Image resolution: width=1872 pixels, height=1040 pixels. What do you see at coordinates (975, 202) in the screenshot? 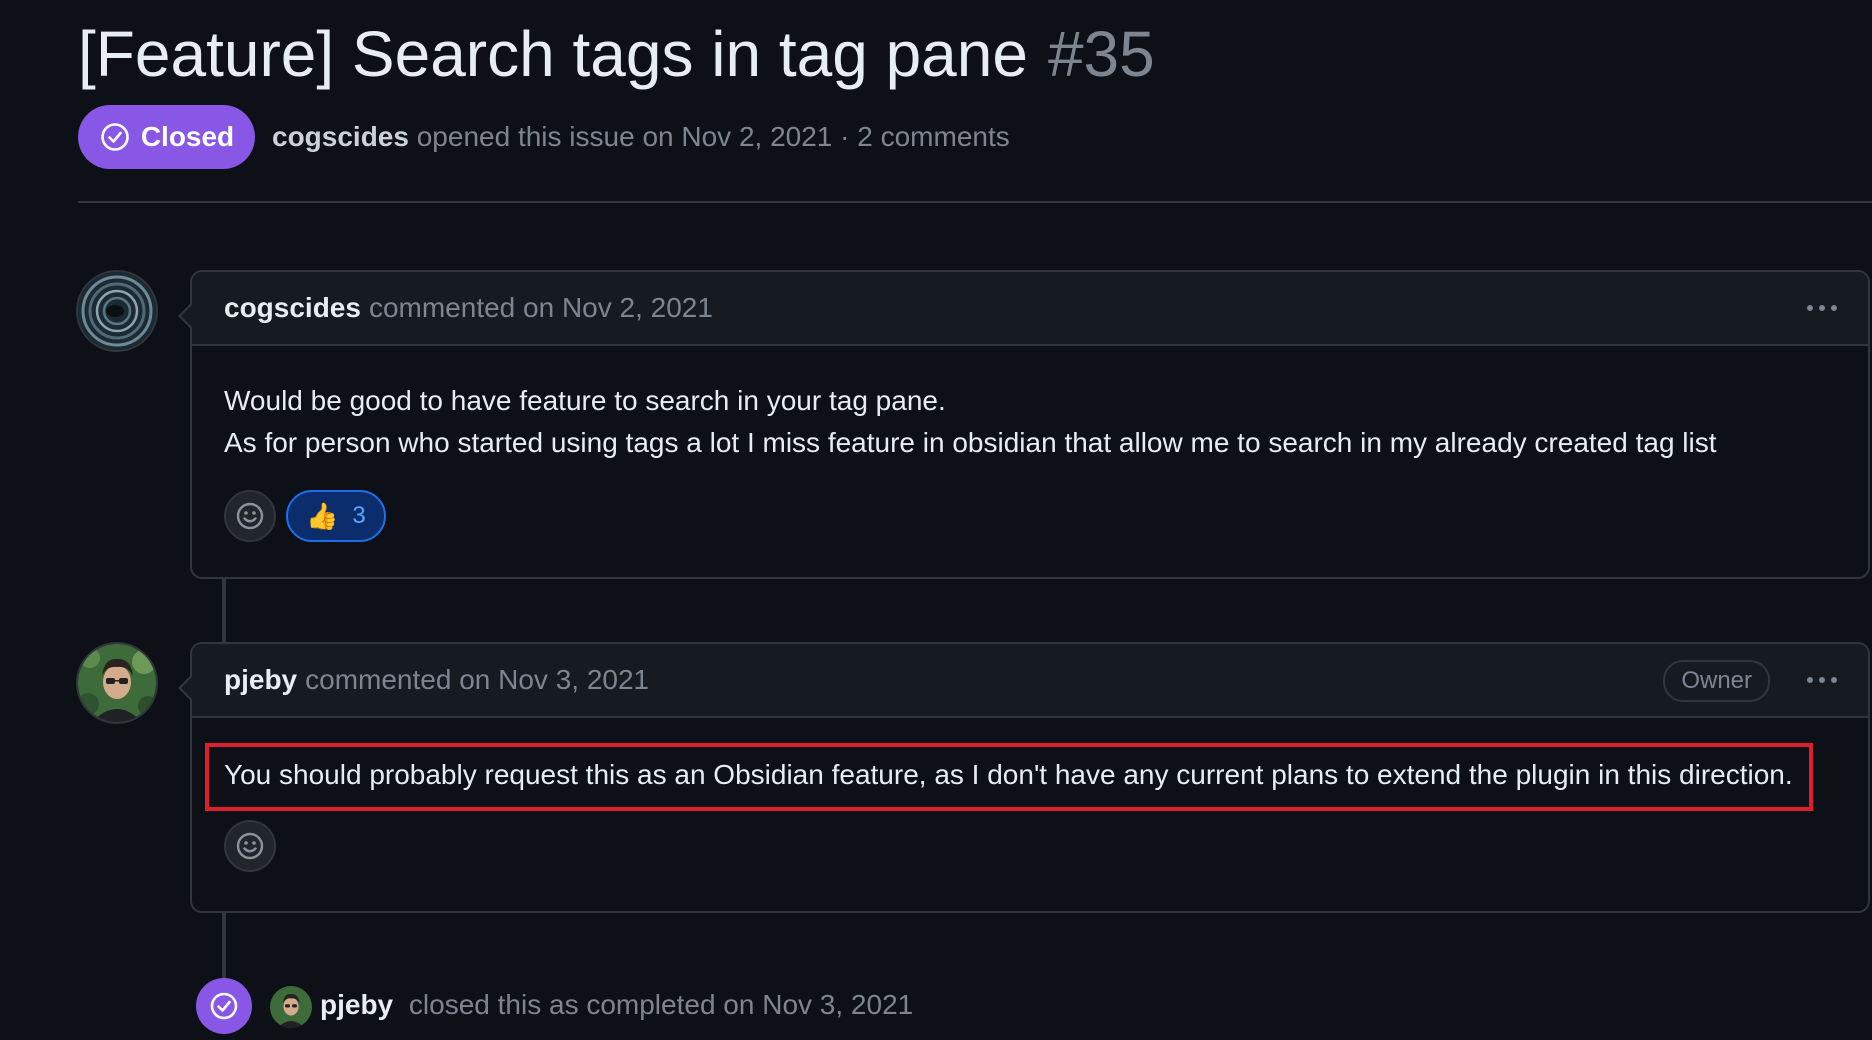
I see `header-divider` at bounding box center [975, 202].